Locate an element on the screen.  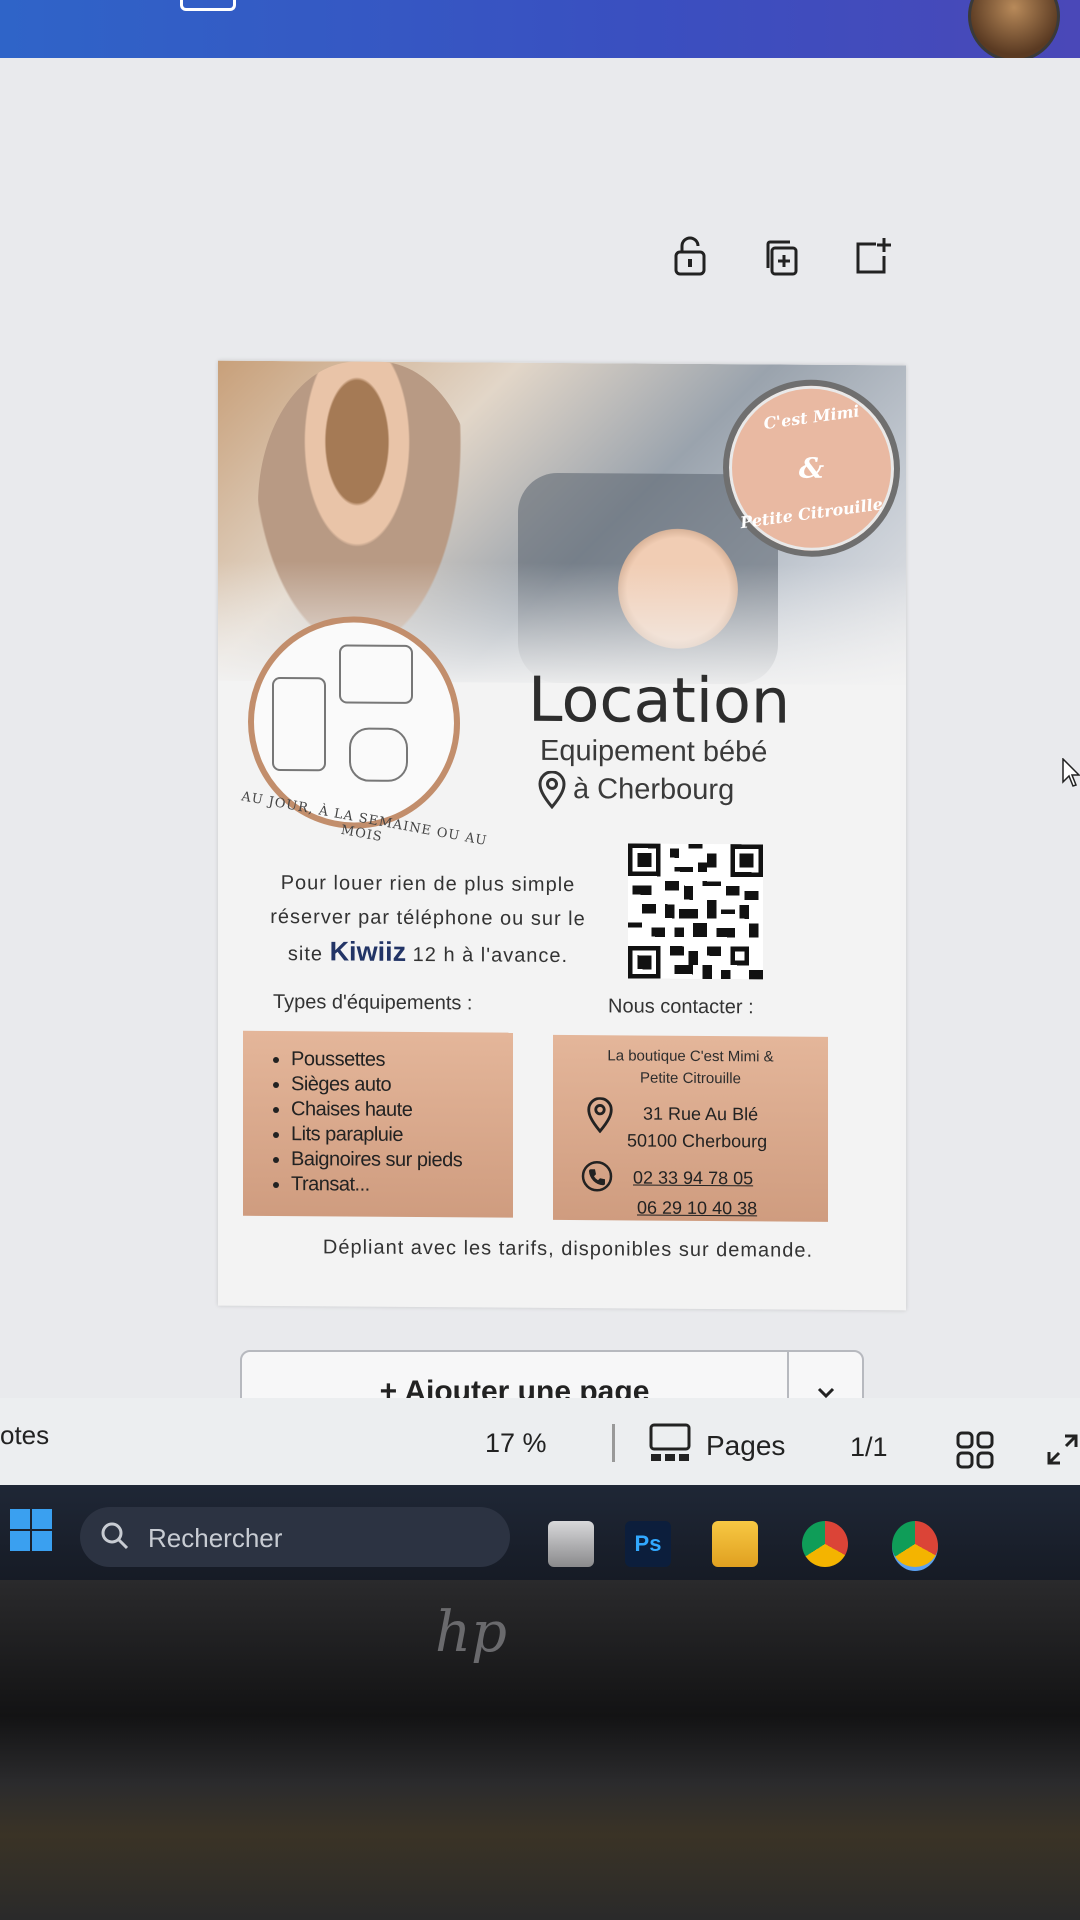
intro-line-3: site Kiwiiz 12 h à l'avance. is located at coordinates (428, 954).